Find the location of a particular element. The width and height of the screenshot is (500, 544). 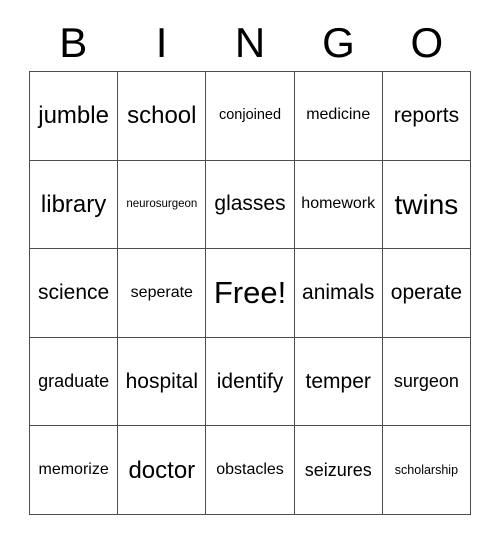

bingo-row: science seperate Free! animals operate is located at coordinates (251, 293).